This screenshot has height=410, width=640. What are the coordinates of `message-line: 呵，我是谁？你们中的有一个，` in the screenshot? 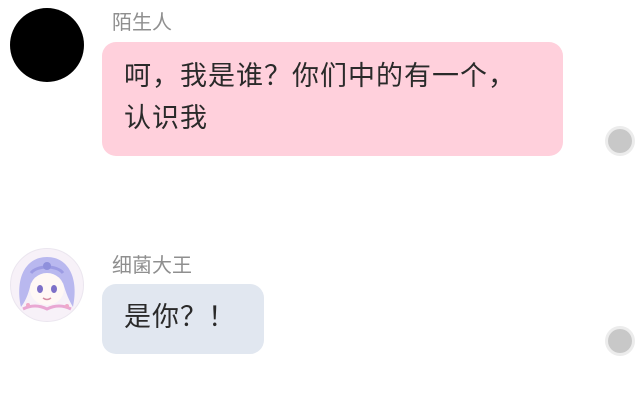 It's located at (320, 76).